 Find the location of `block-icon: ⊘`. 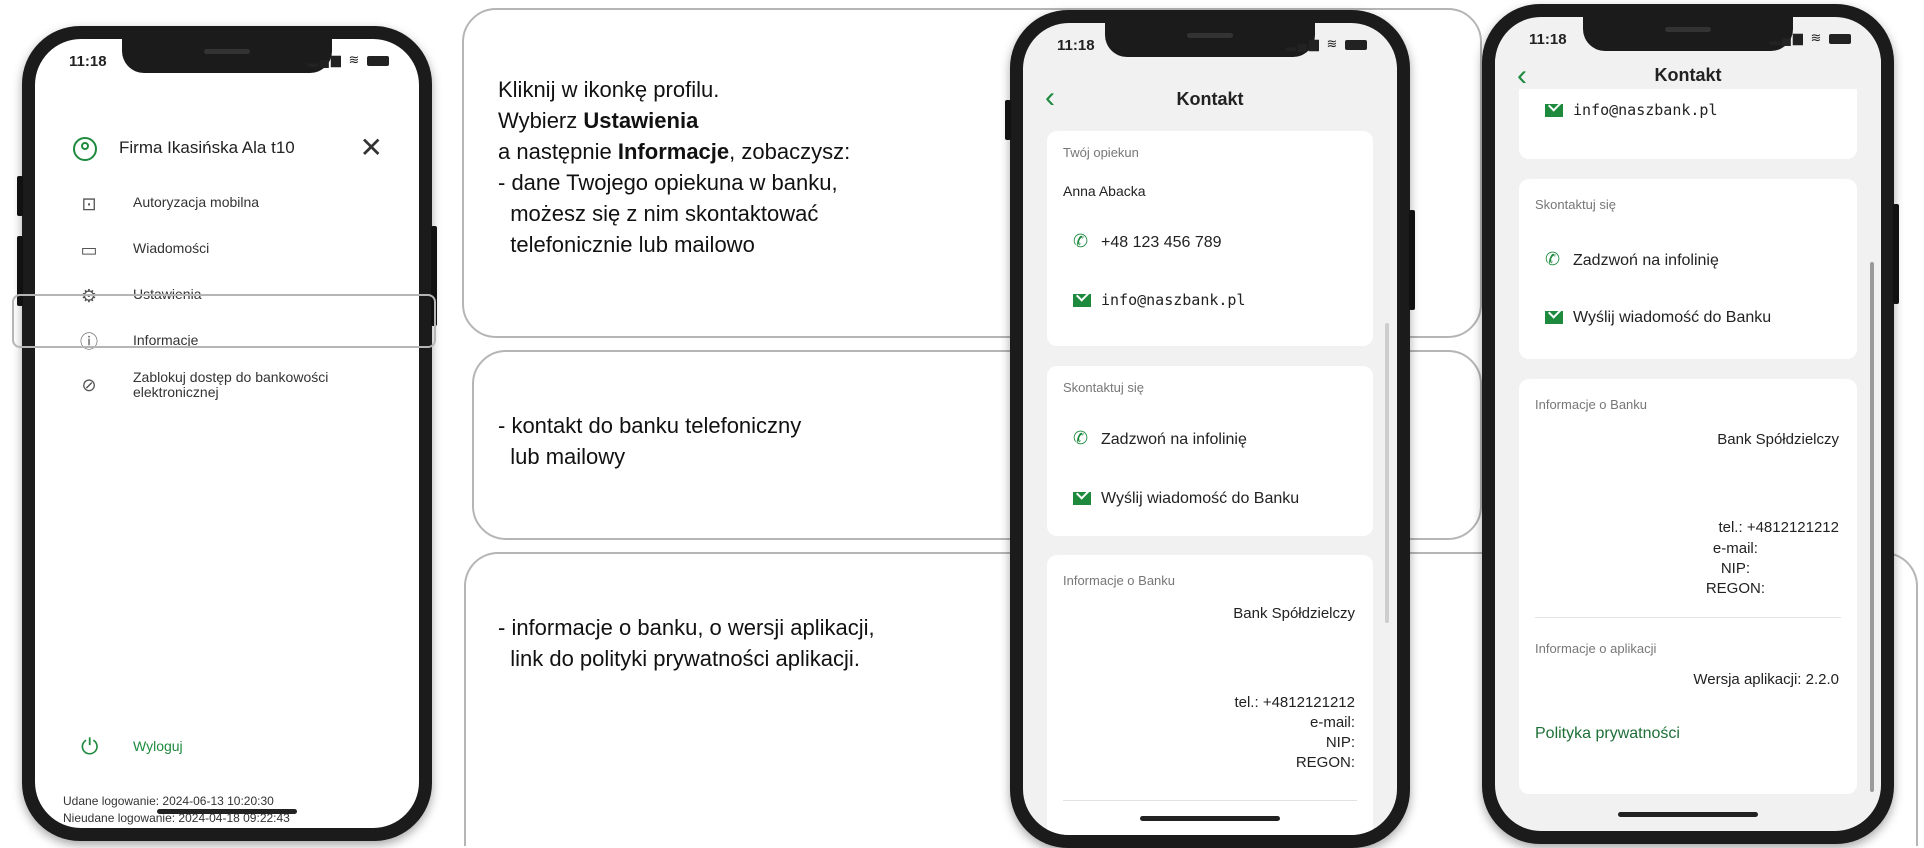

block-icon: ⊘ is located at coordinates (89, 385).